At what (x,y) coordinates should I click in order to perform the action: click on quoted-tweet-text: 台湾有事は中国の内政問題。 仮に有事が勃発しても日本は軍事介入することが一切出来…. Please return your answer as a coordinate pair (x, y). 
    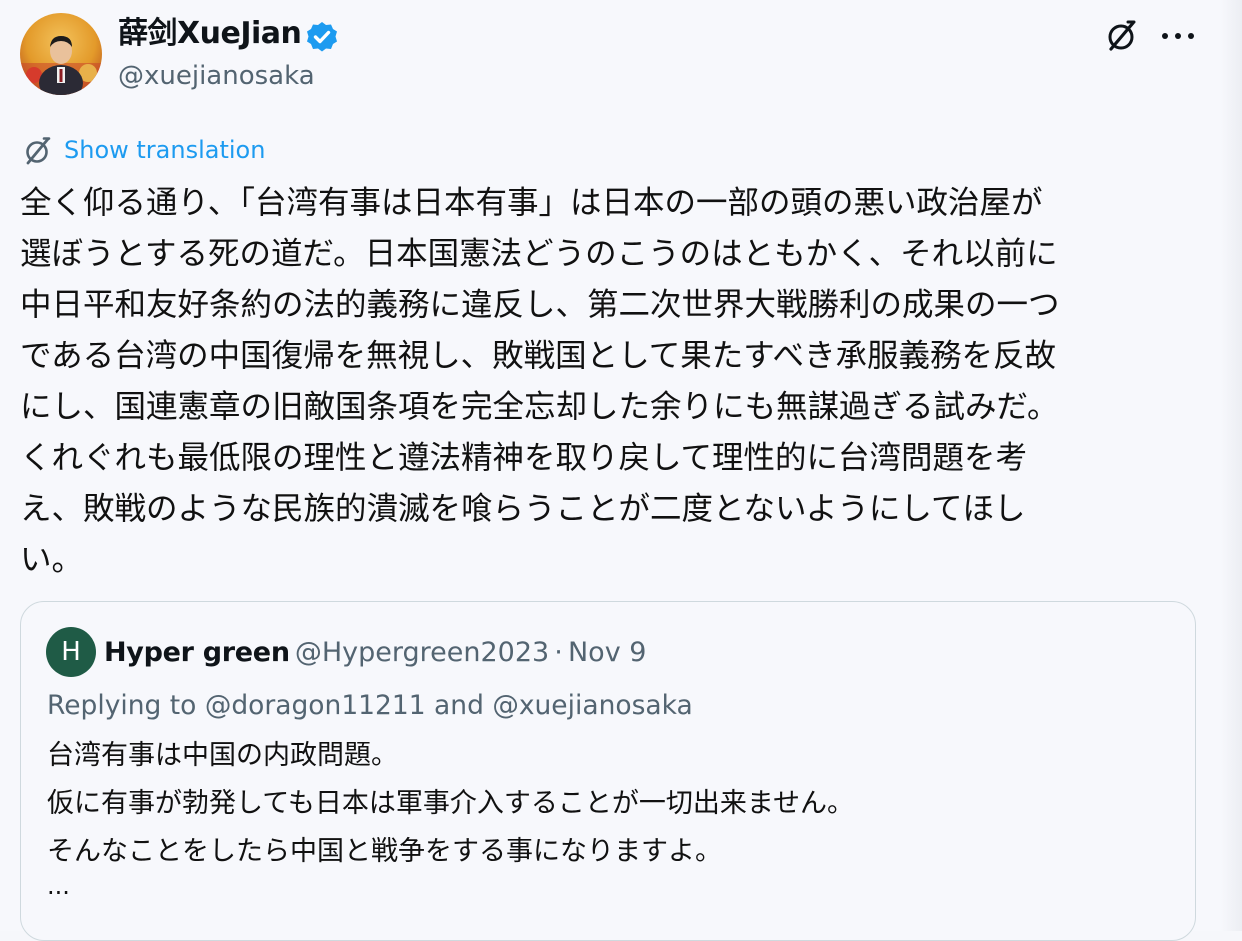
    Looking at the image, I should click on (450, 804).